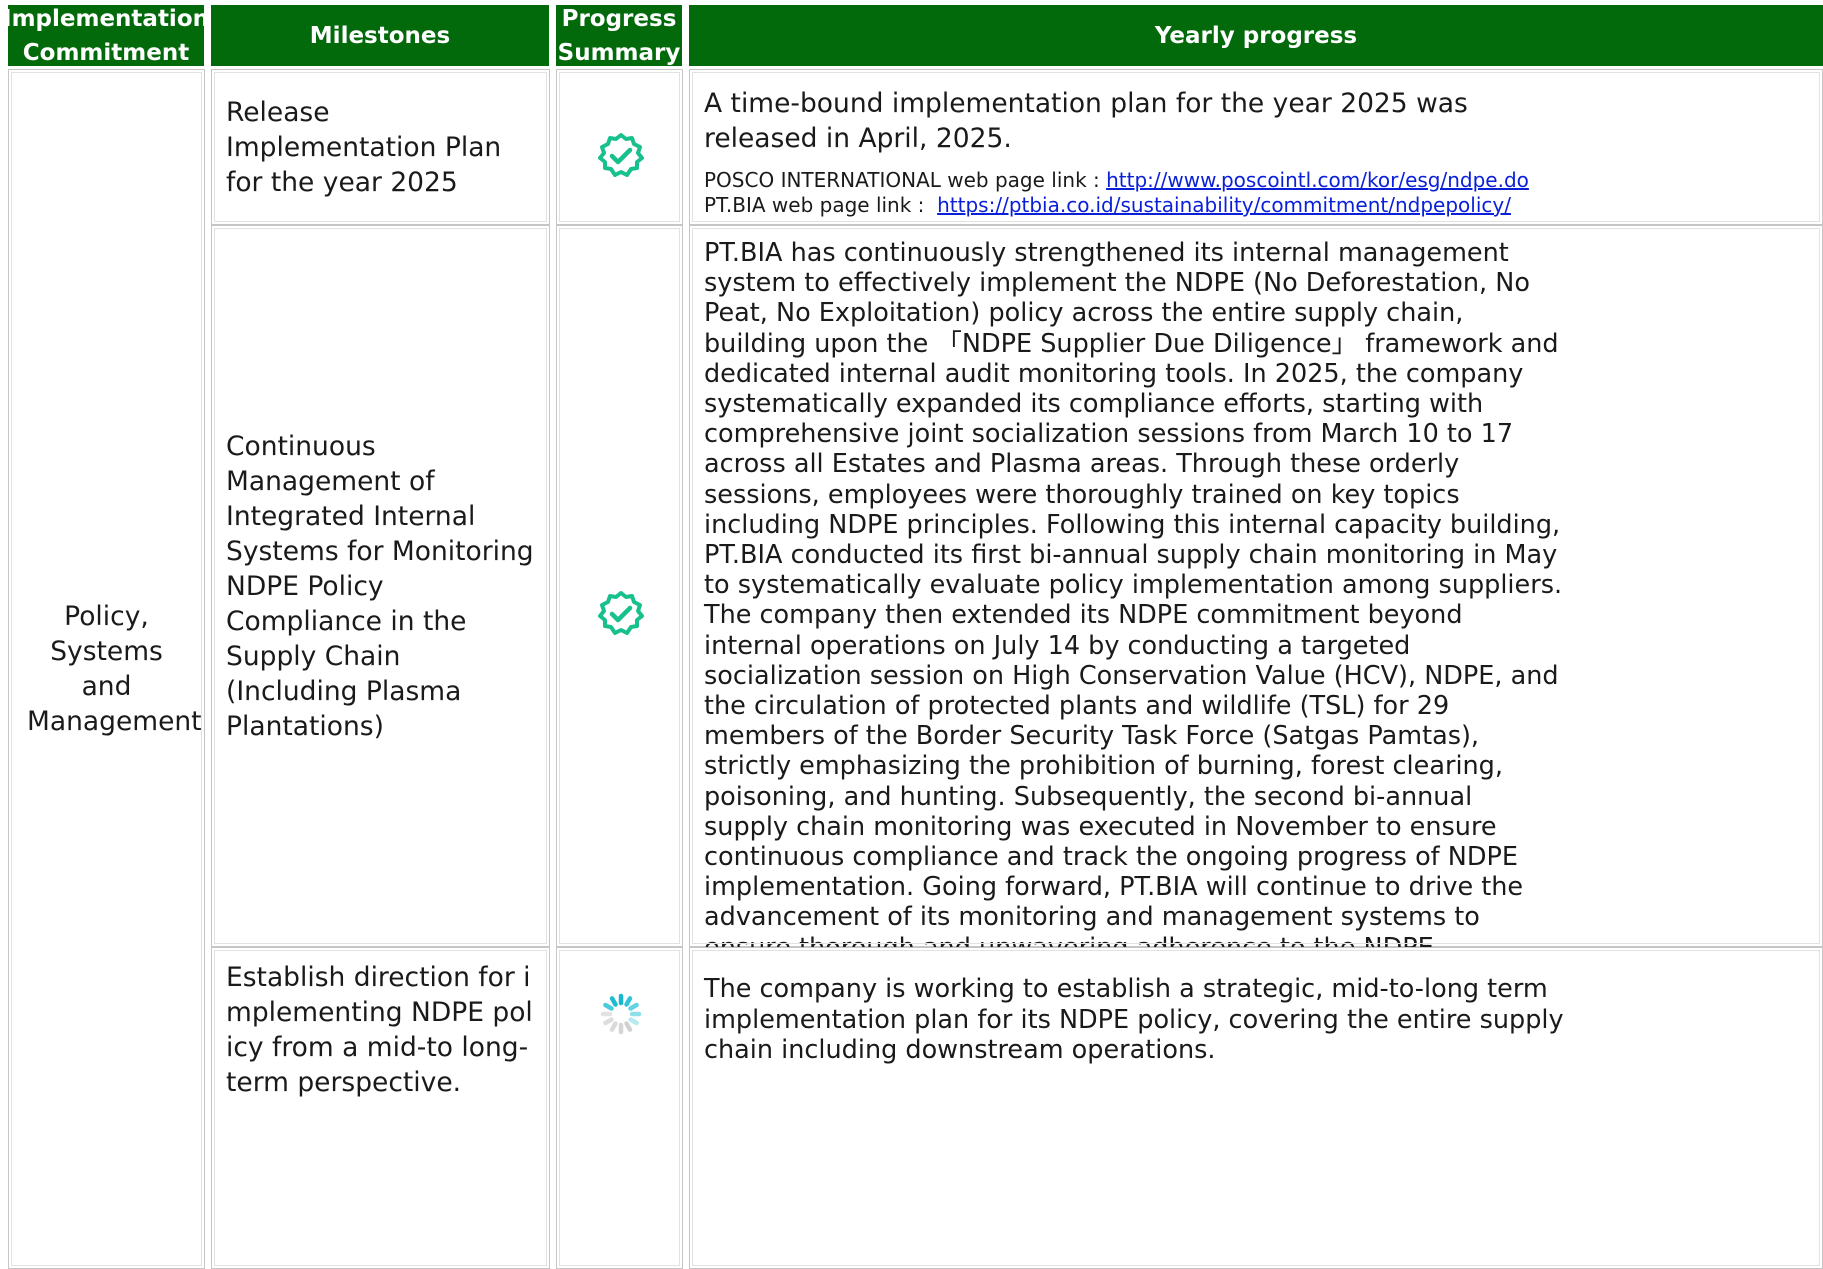 This screenshot has width=1823, height=1269. I want to click on header-yearly-progress: Yearly progress, so click(1256, 35).